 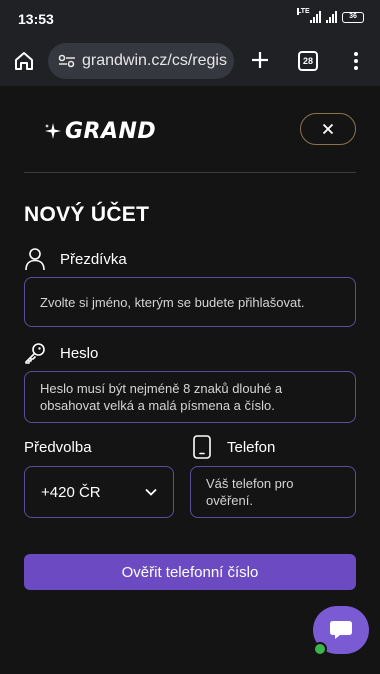 What do you see at coordinates (111, 131) in the screenshot?
I see `logo-text: GRAND` at bounding box center [111, 131].